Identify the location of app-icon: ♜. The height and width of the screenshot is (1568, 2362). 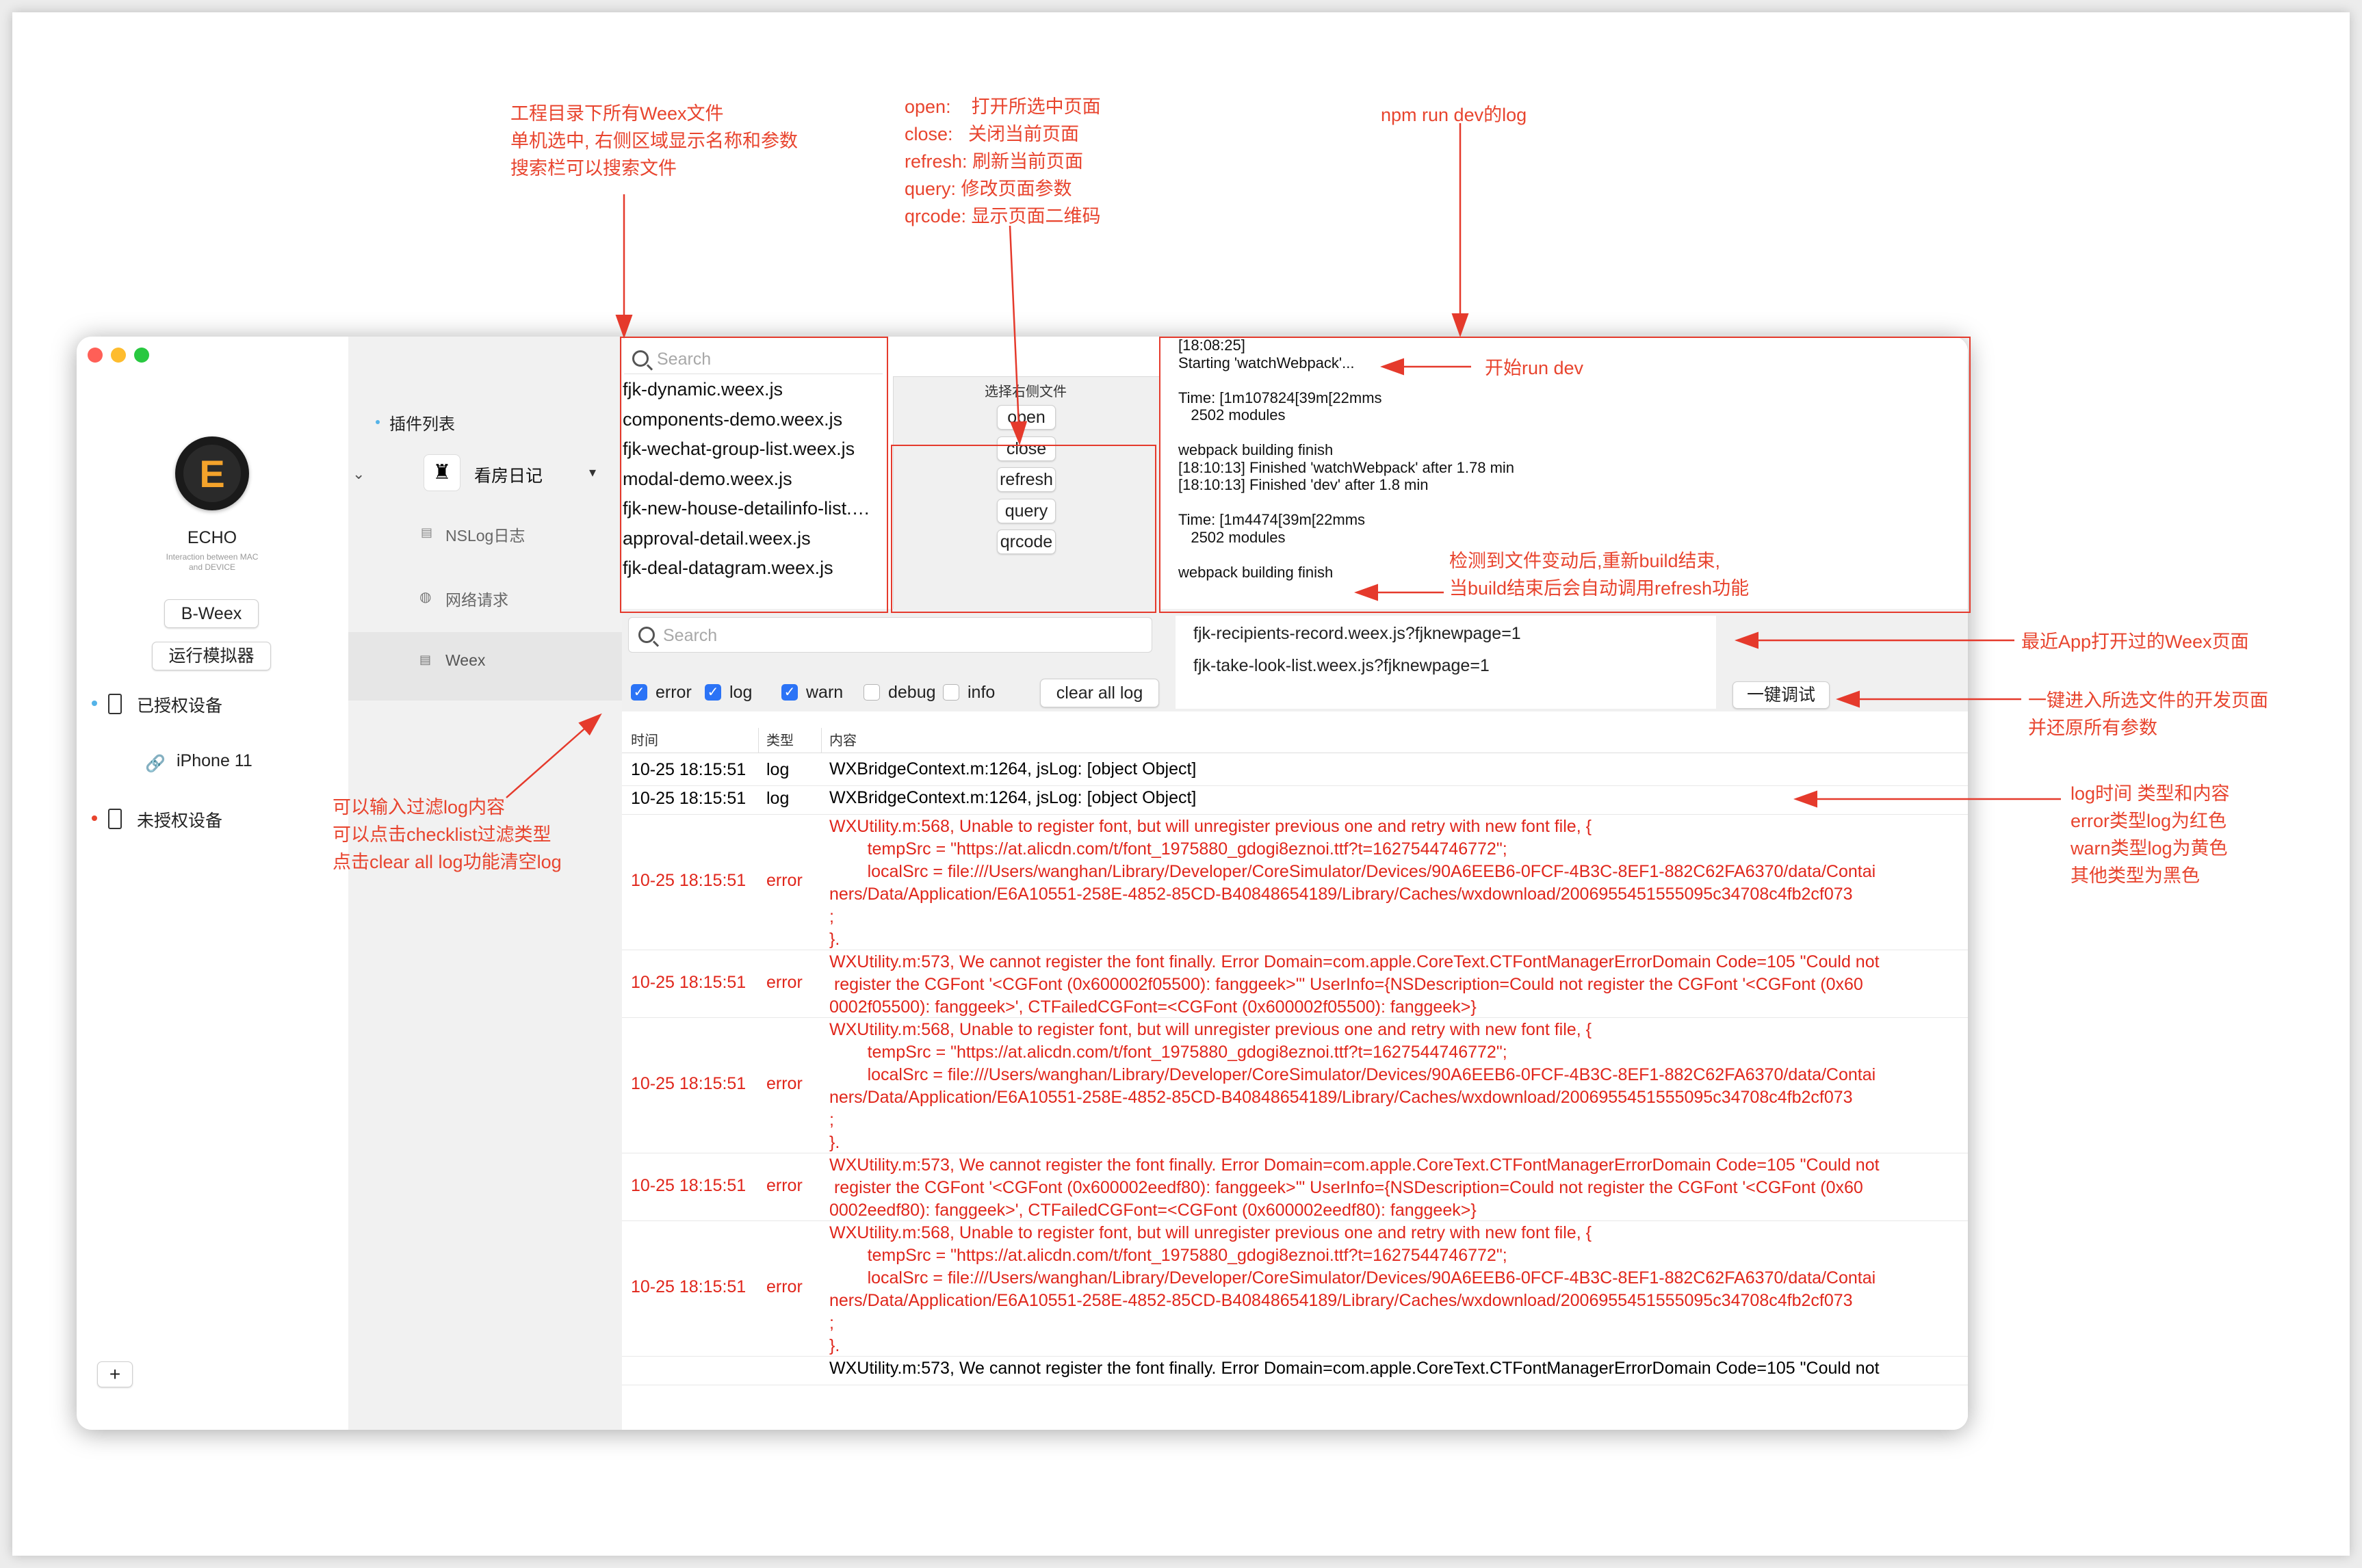
(442, 473).